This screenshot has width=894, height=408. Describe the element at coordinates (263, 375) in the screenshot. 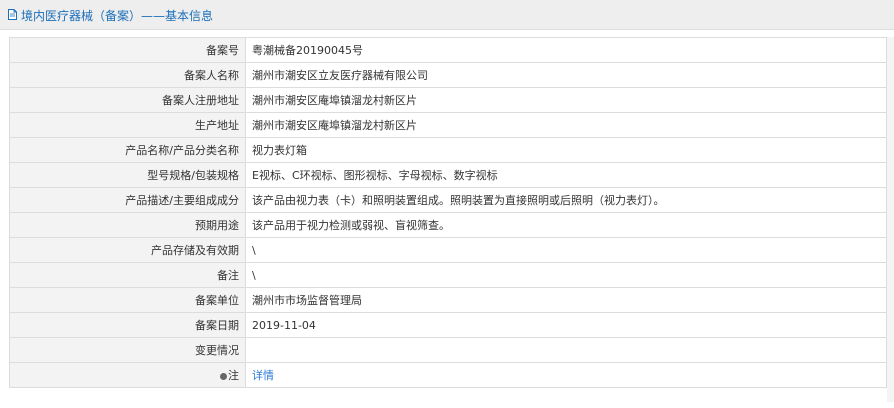

I see `details-link: 详情` at that location.